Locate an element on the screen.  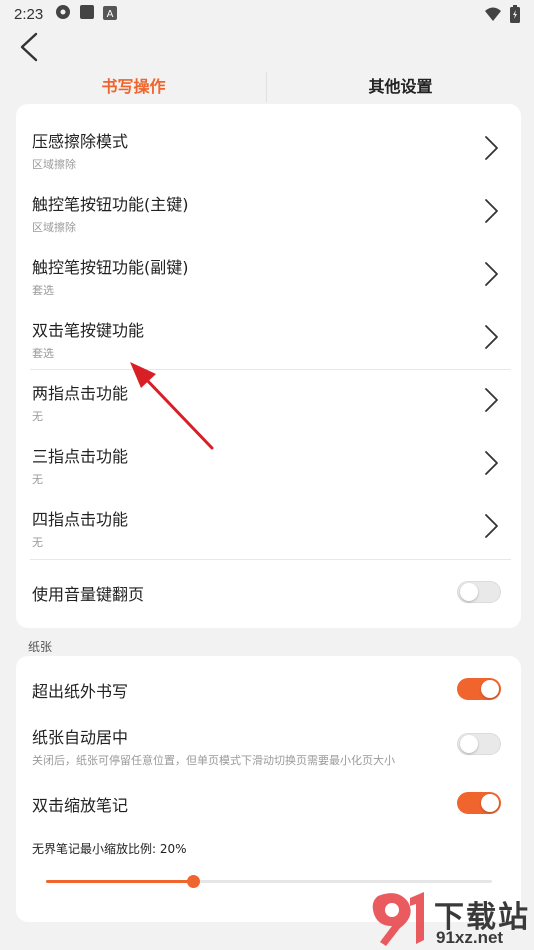
setting-title: 压感擦除模式 is located at coordinates (80, 141).